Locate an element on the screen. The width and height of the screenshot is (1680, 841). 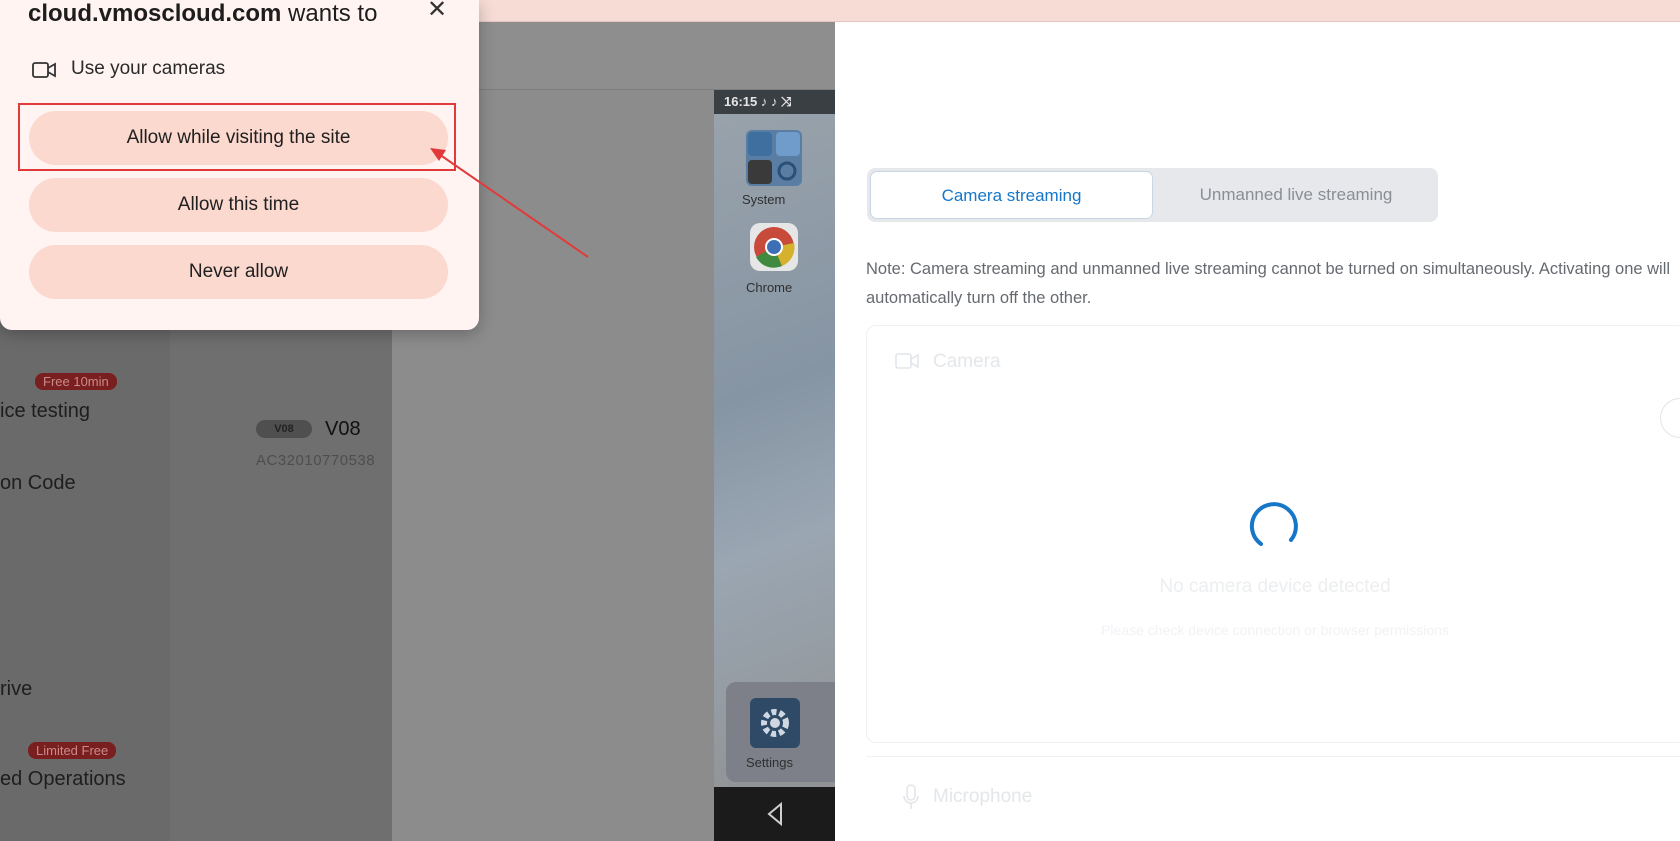
streaming-tabs: Camera streaming Unmanned live streaming is located at coordinates (1152, 195).